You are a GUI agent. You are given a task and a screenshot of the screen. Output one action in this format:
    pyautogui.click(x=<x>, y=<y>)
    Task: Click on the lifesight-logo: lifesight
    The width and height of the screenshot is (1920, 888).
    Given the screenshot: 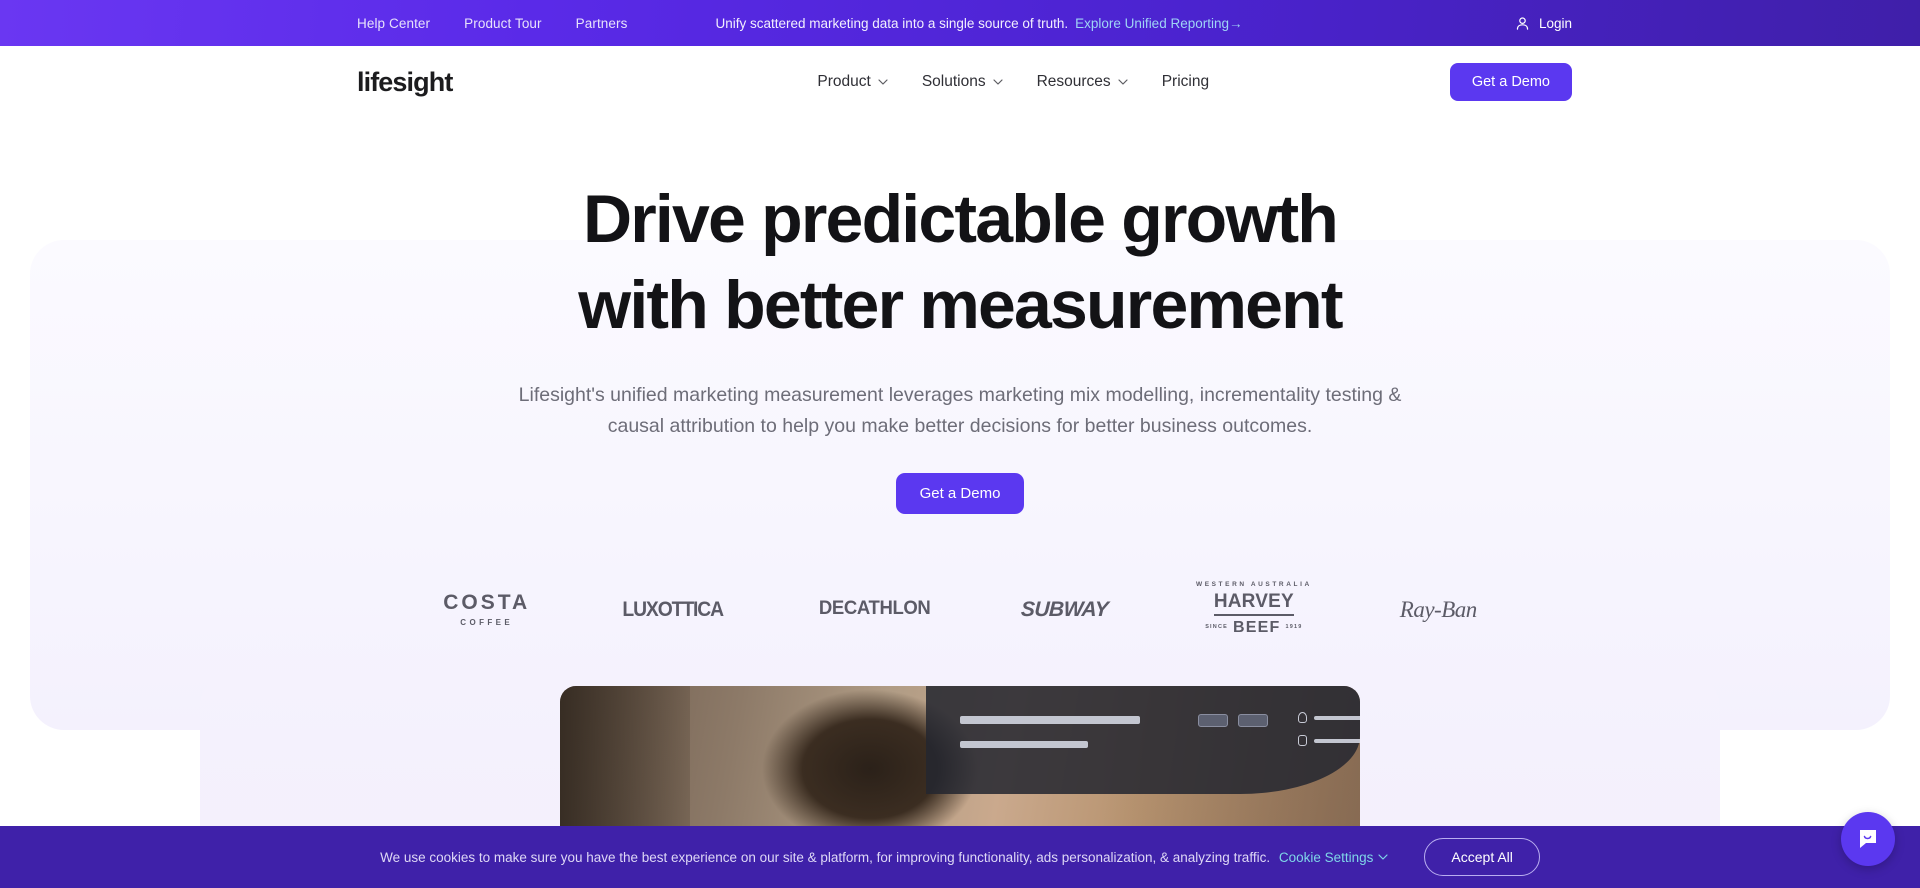 What is the action you would take?
    pyautogui.click(x=405, y=82)
    